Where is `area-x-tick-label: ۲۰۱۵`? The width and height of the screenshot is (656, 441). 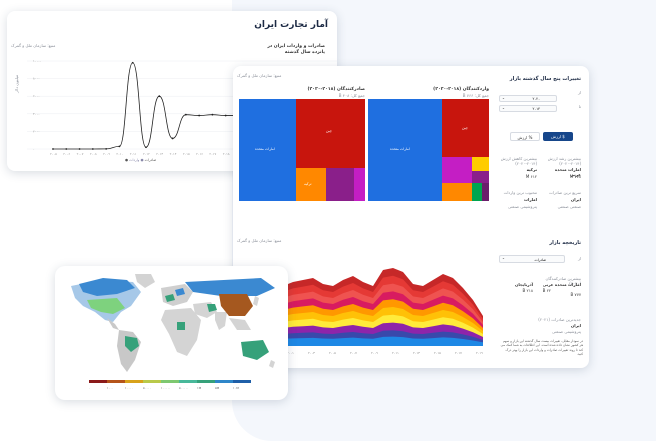
area-x-tick-label: ۲۰۱۵ is located at coordinates (437, 353).